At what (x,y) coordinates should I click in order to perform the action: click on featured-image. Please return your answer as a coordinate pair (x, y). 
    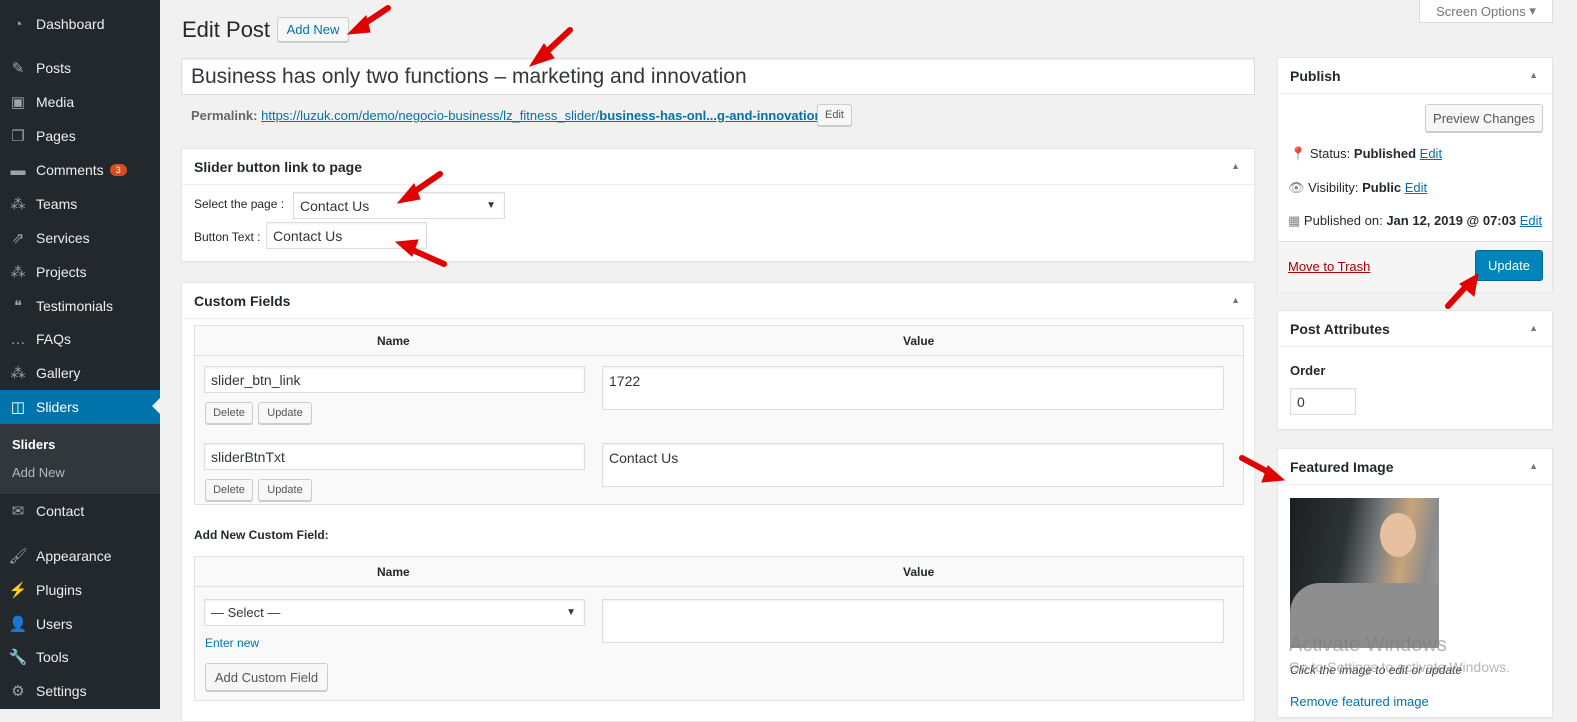
    Looking at the image, I should click on (1364, 573).